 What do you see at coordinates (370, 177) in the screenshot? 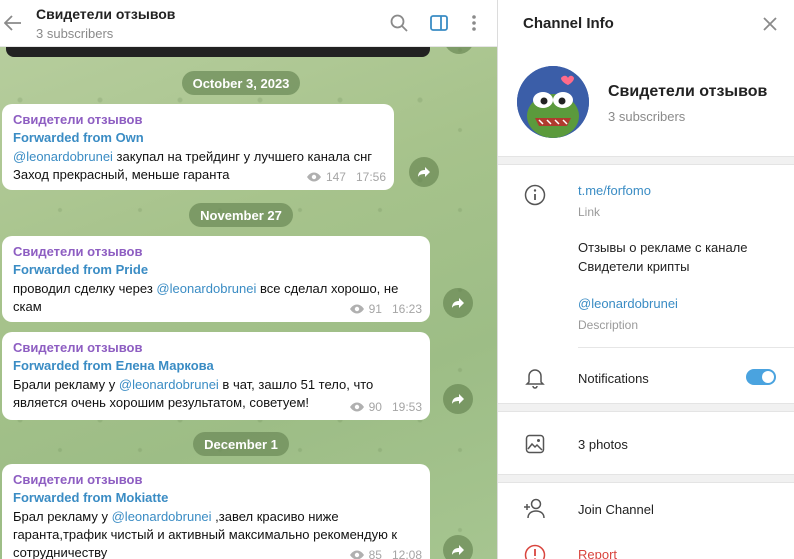
I see `message-time: 17:56` at bounding box center [370, 177].